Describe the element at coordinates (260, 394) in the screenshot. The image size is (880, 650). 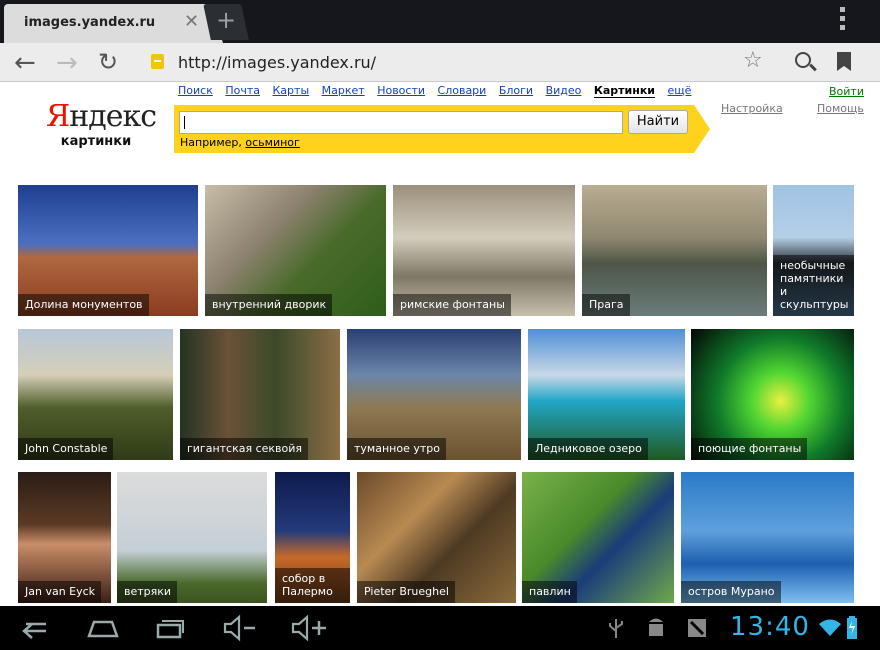
I see `image-tile: гигантская секвойя` at that location.